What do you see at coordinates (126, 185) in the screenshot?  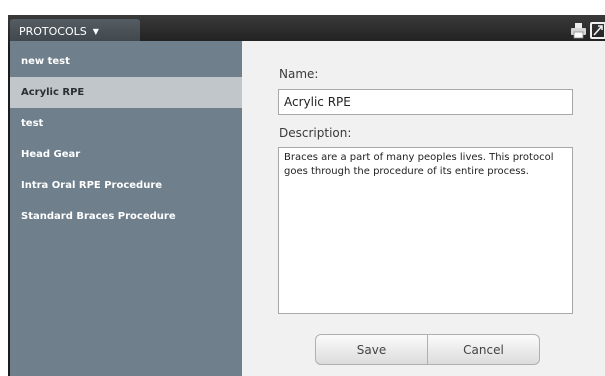 I see `sidebar-item-intra-oral-rpe-procedure: Intra Oral RPE Procedure` at bounding box center [126, 185].